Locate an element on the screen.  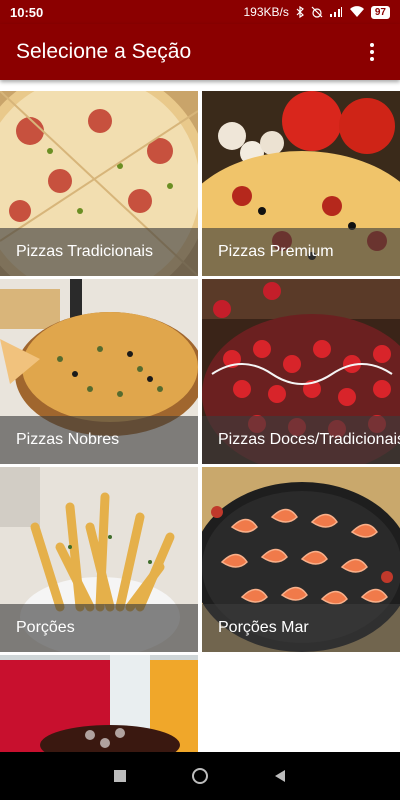
section-tile-bebidas is located at coordinates (99, 703).